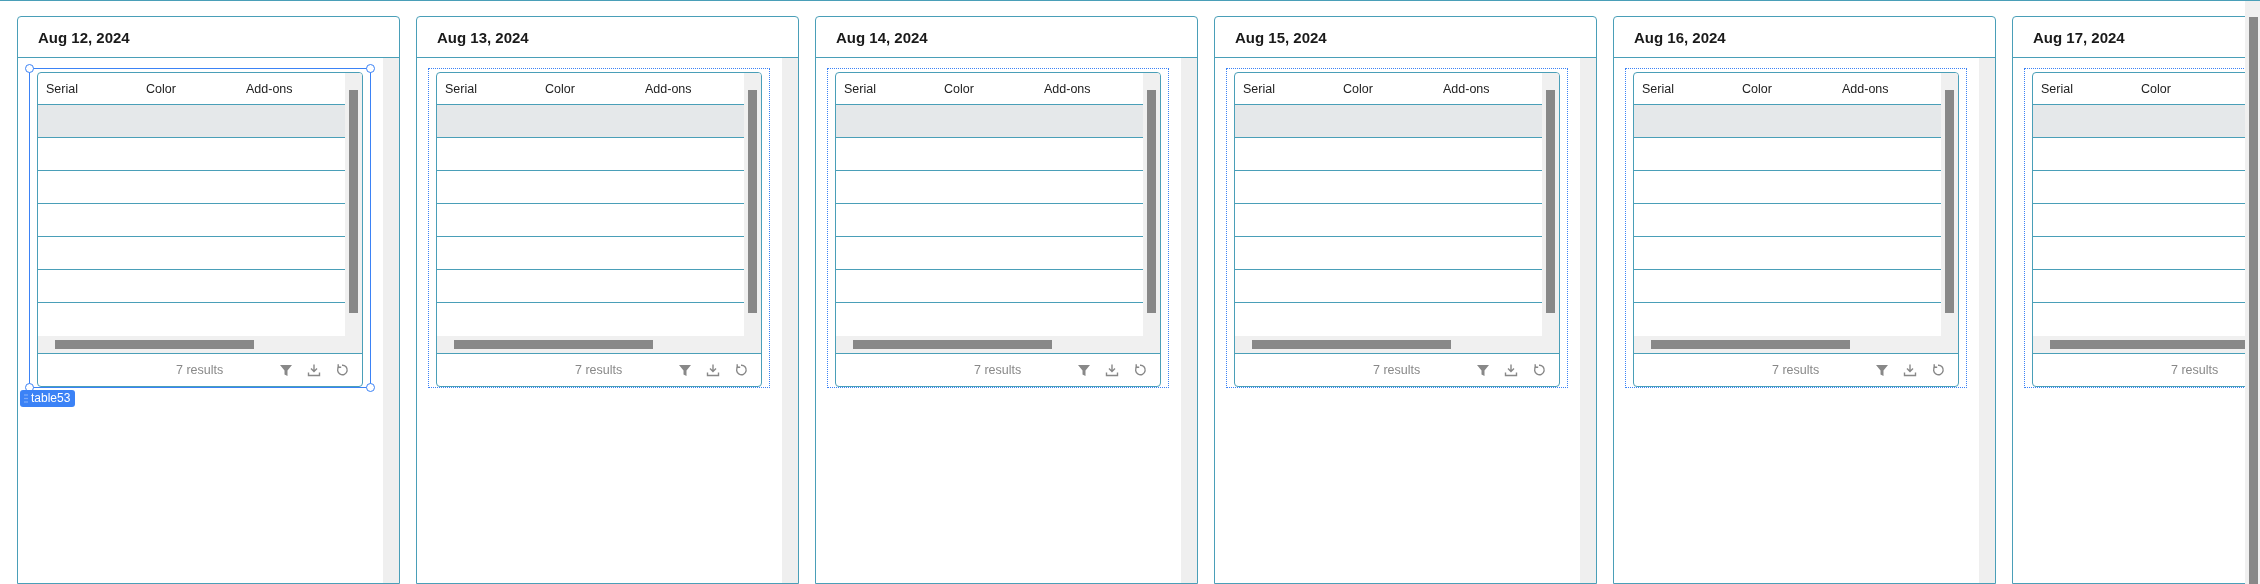 The width and height of the screenshot is (2260, 584). I want to click on page-scrollbar, so click(2252, 292).